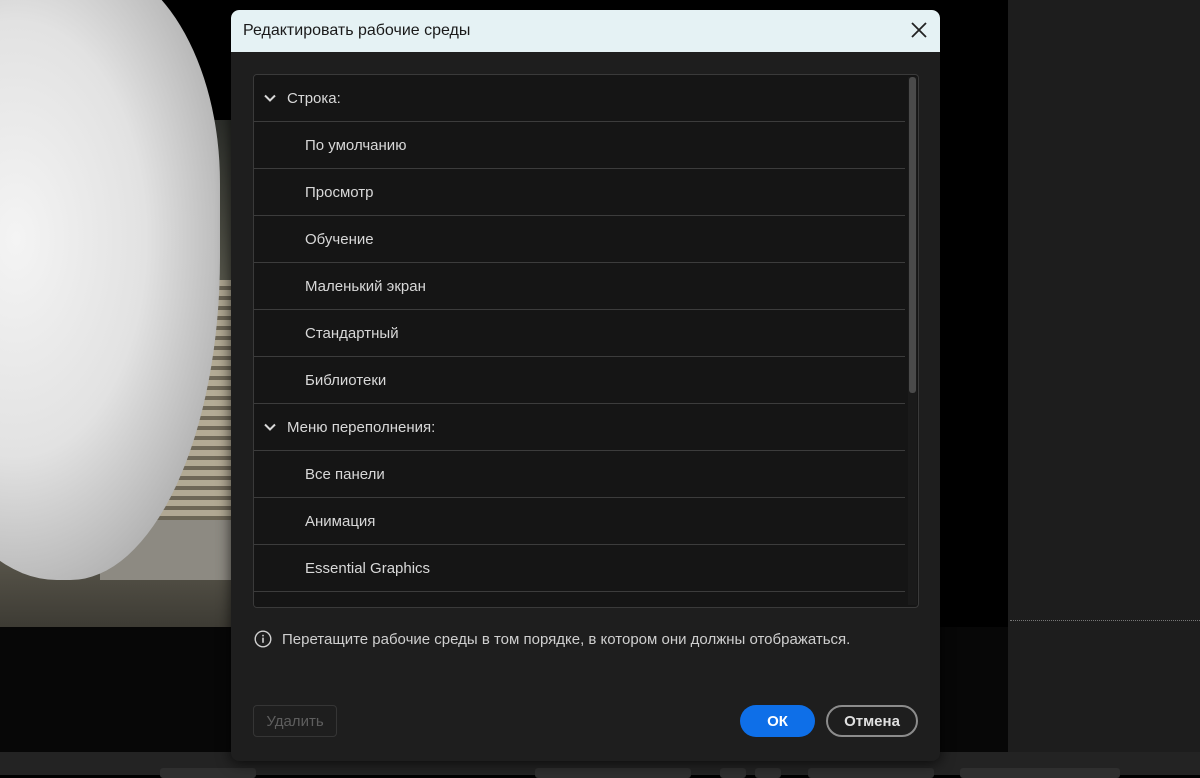 This screenshot has height=778, width=1200. Describe the element at coordinates (579, 286) in the screenshot. I see `workspace-item: Маленький экран` at that location.